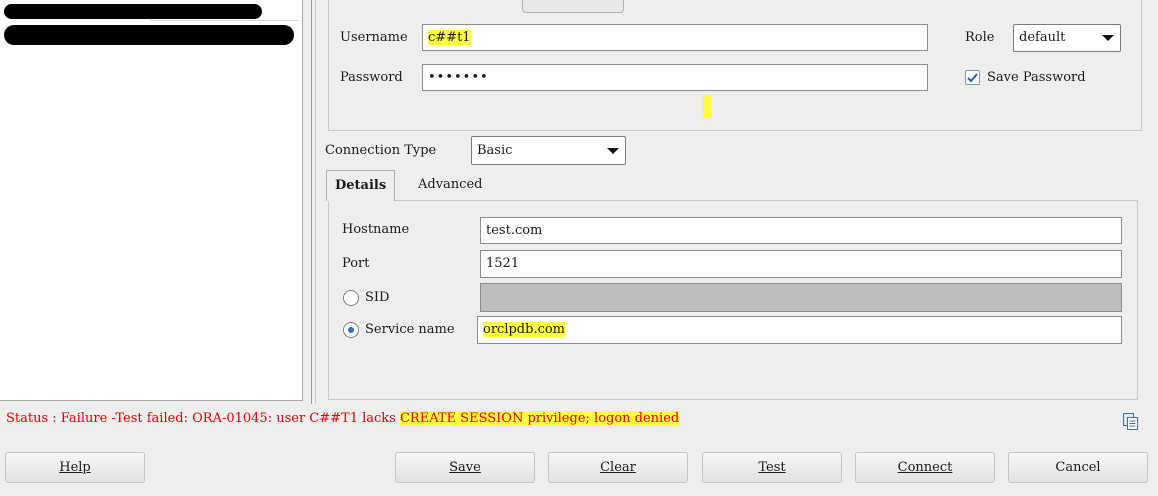  I want to click on username-value: c##t1, so click(449, 37).